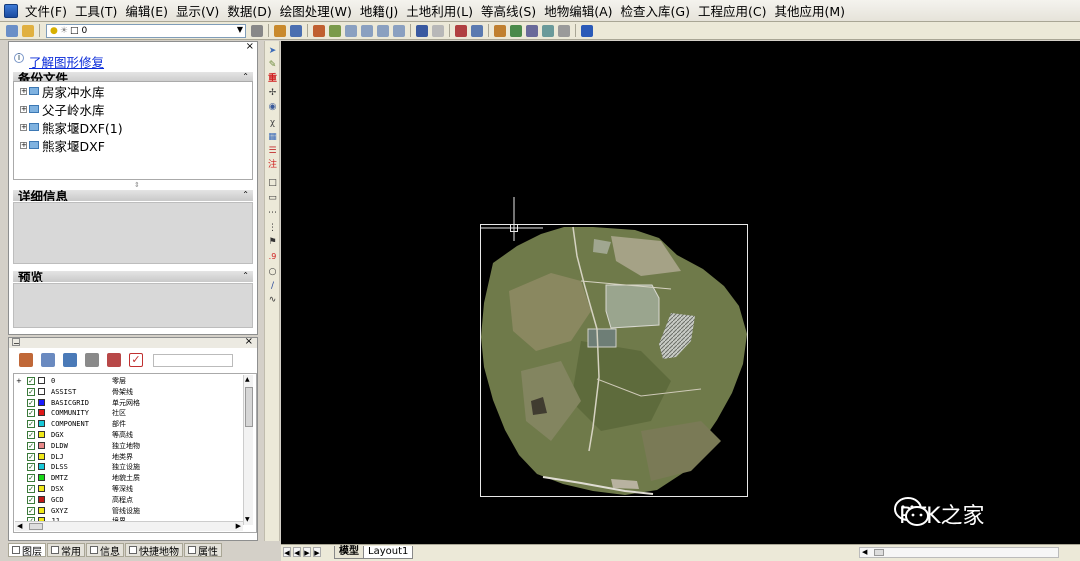 This screenshot has height=561, width=1080. What do you see at coordinates (516, 30) in the screenshot?
I see `move-icon` at bounding box center [516, 30].